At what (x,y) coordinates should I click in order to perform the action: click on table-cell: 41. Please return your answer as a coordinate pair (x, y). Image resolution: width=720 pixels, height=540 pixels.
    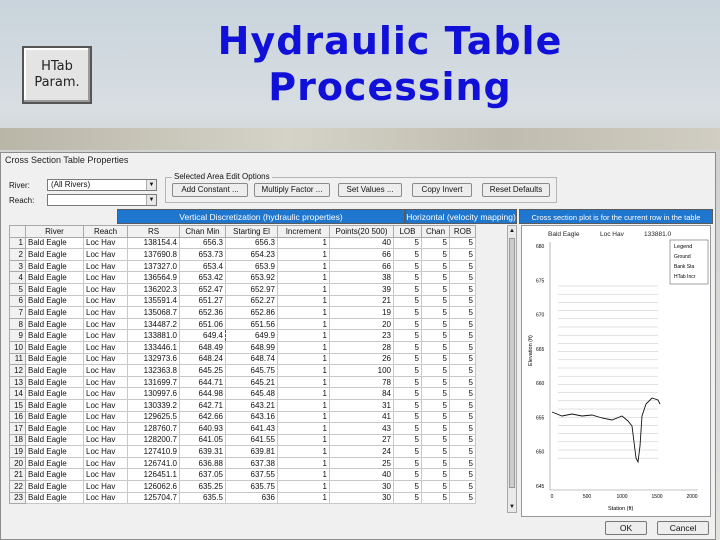
    Looking at the image, I should click on (361, 417).